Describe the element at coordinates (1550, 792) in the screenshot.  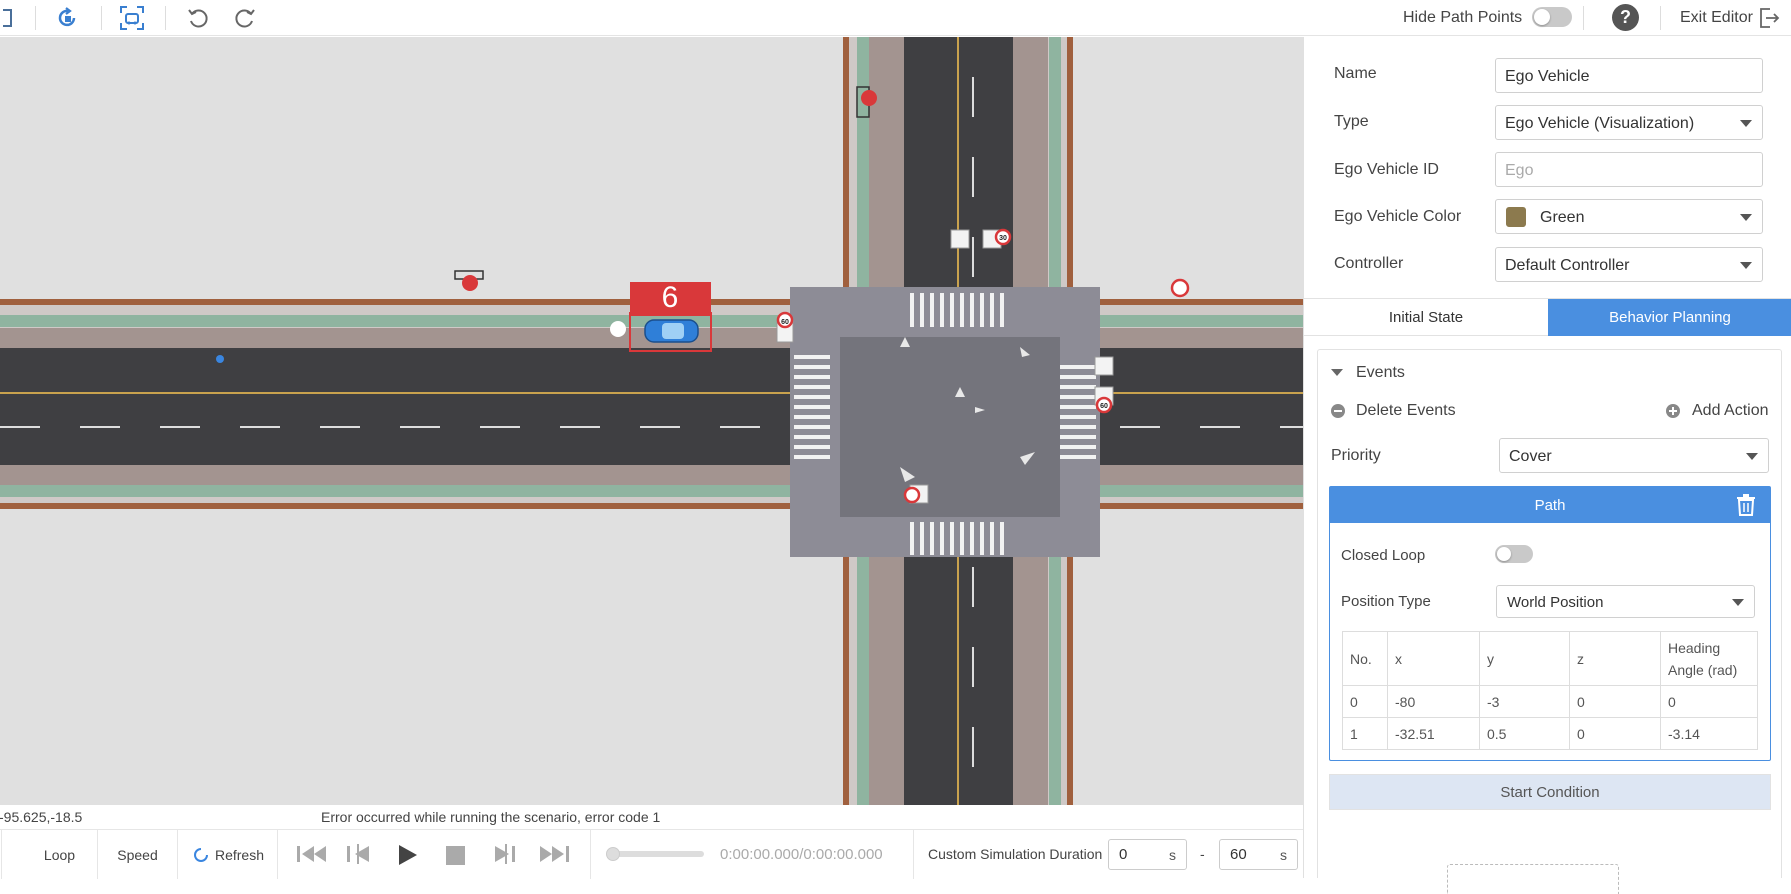
I see `start-condition-header: Start Condition` at that location.